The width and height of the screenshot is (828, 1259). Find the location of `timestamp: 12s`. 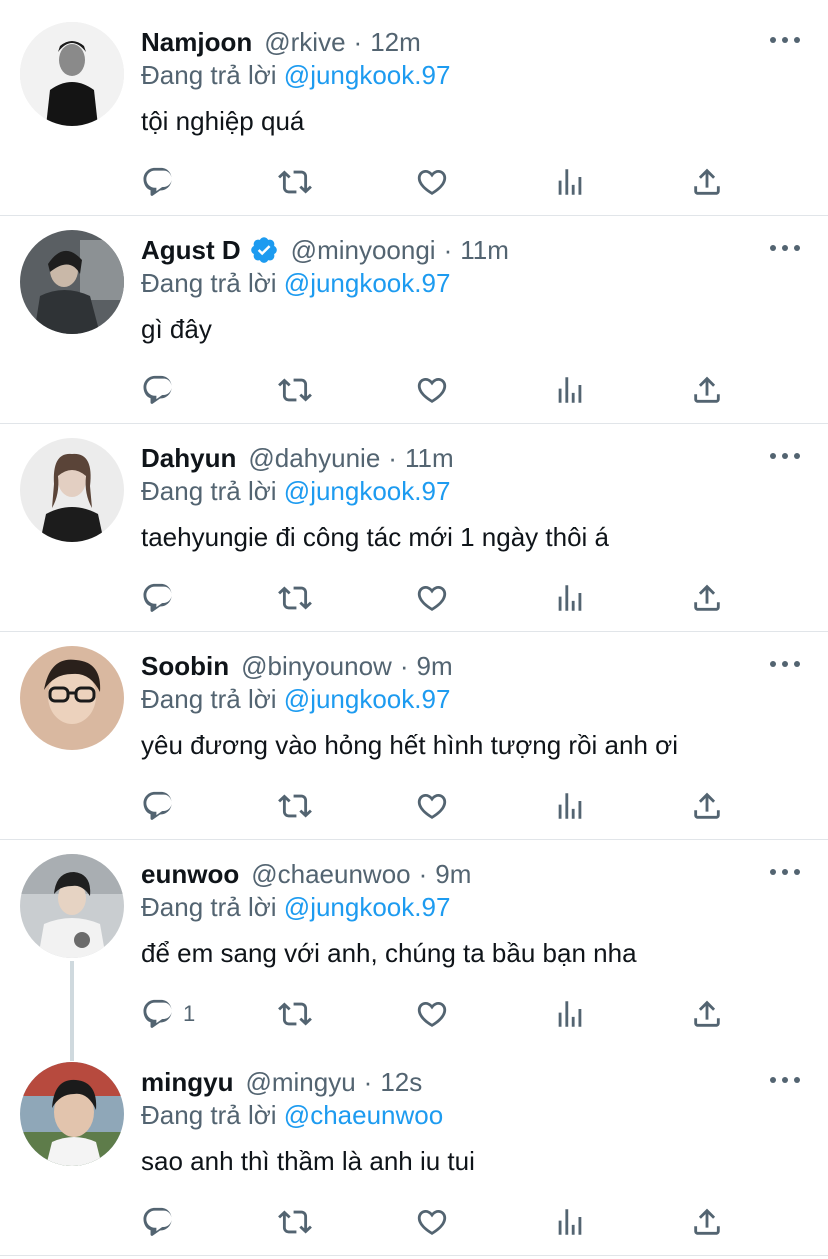

timestamp: 12s is located at coordinates (401, 1082).